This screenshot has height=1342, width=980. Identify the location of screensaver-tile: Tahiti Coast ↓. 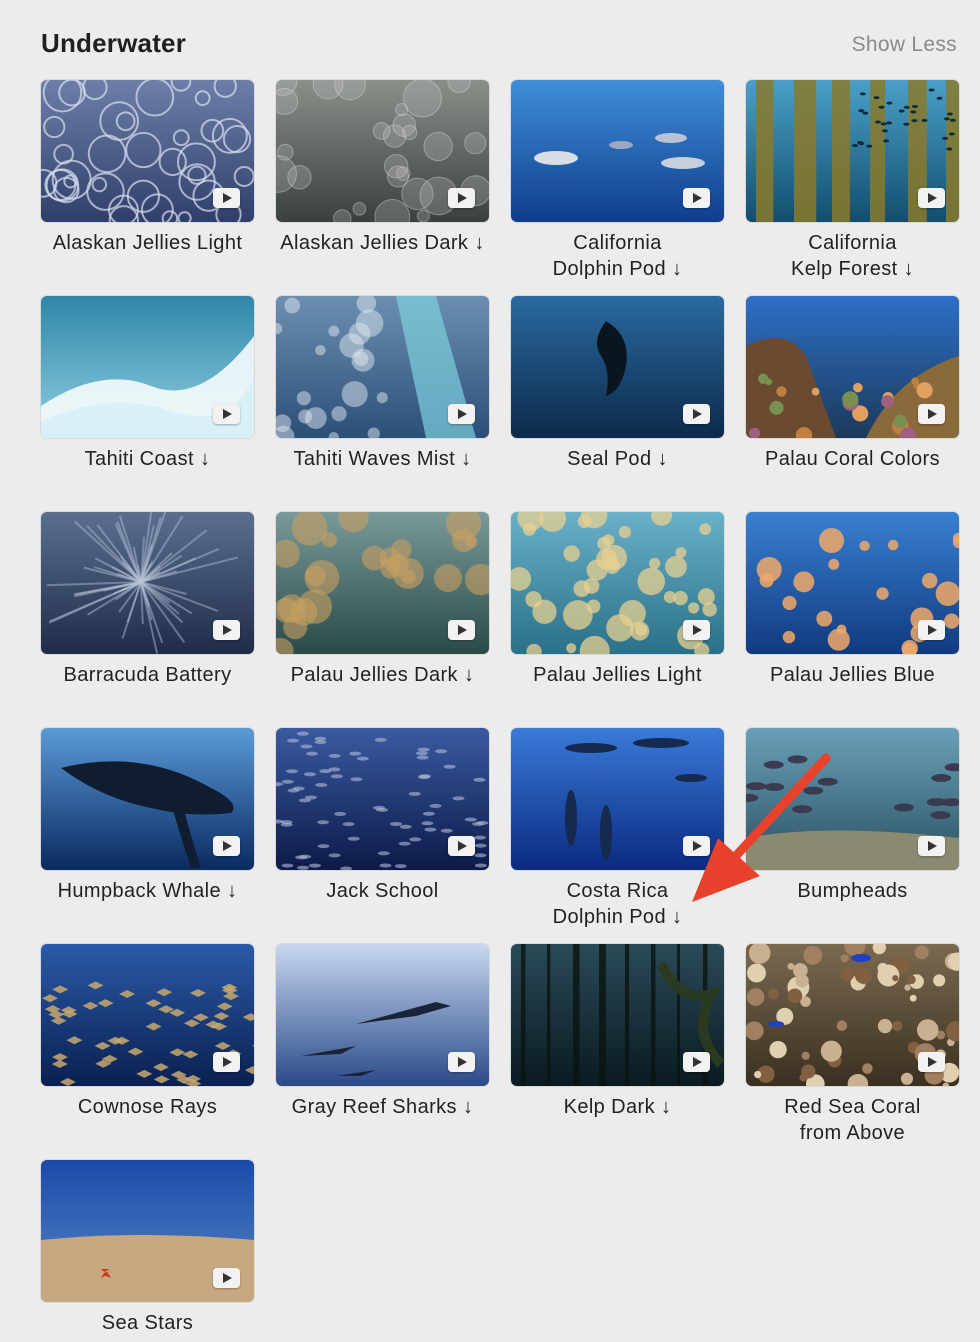
(147, 384).